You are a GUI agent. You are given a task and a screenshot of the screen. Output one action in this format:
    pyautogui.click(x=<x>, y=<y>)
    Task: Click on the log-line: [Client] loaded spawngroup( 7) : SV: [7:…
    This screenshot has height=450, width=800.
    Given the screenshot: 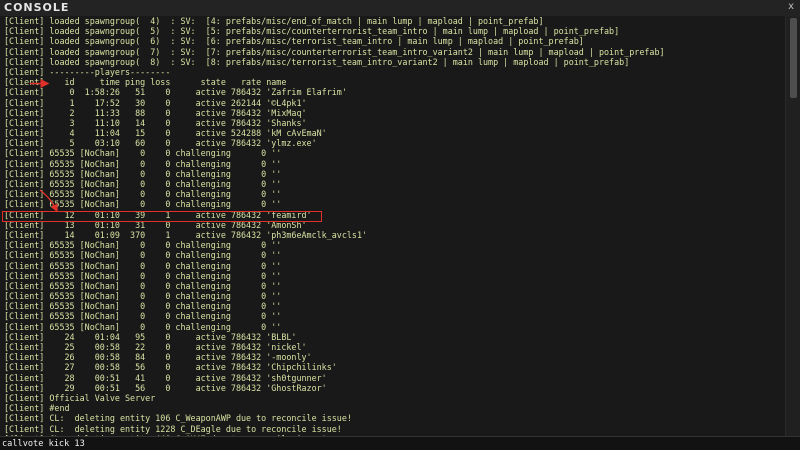 What is the action you would take?
    pyautogui.click(x=334, y=51)
    